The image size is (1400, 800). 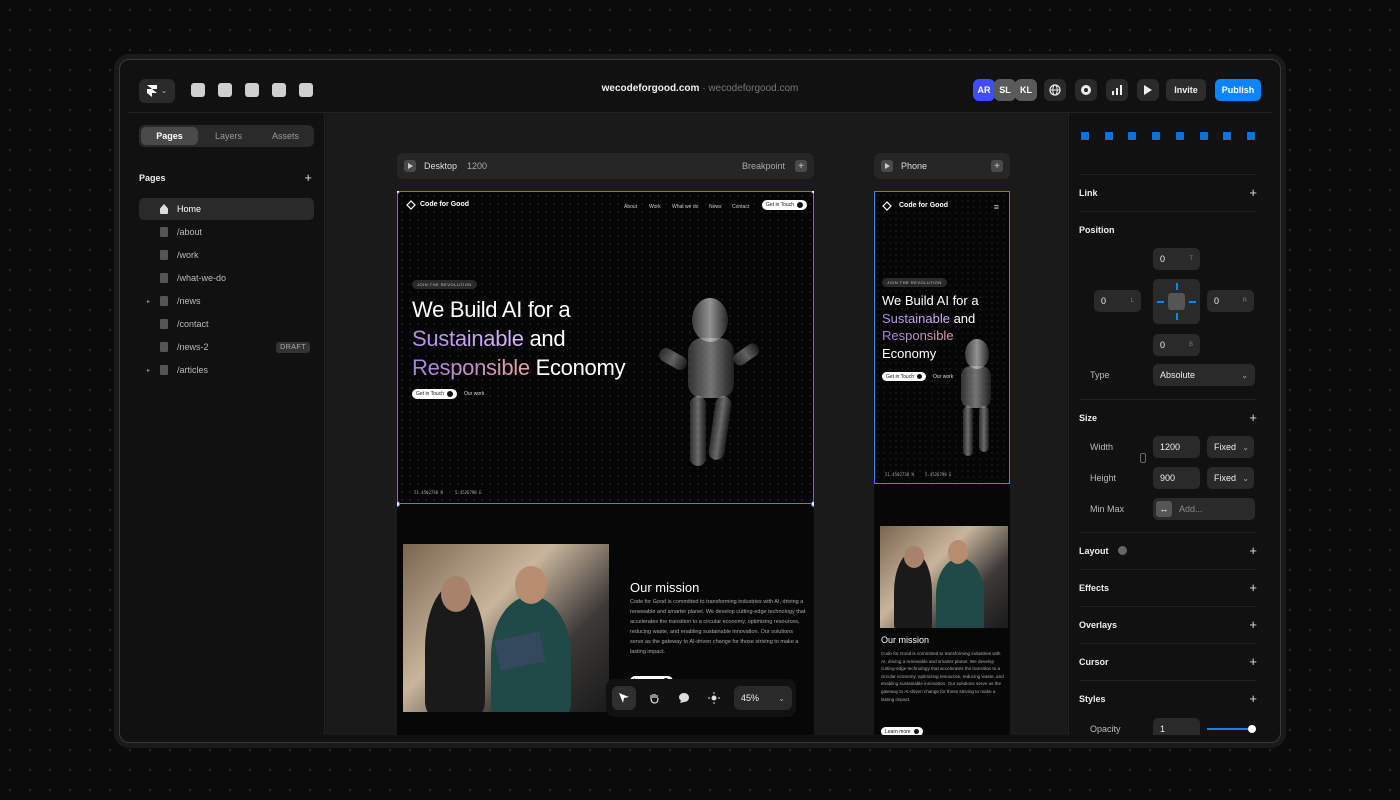 What do you see at coordinates (1253, 587) in the screenshot?
I see `add-effect-icon: +` at bounding box center [1253, 587].